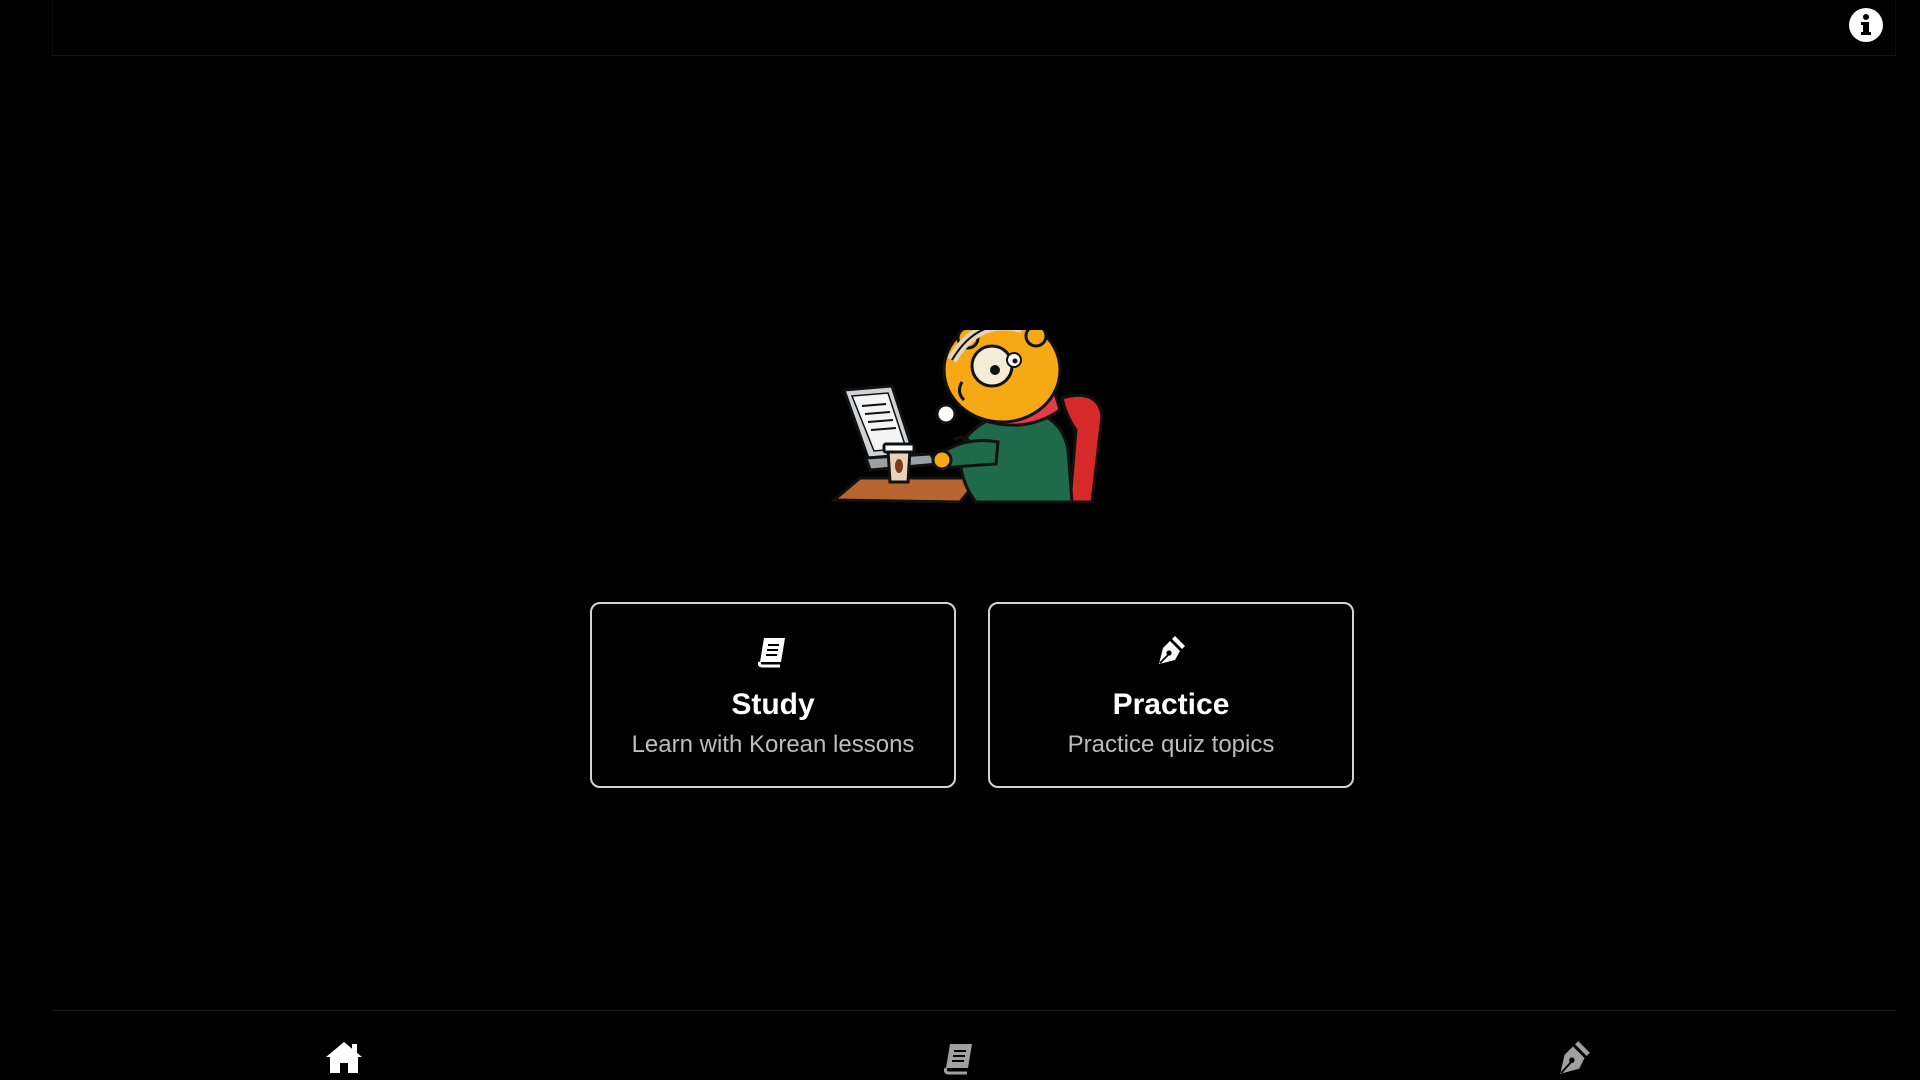 The width and height of the screenshot is (1920, 1080). I want to click on study-card-subtitle: Learn with Korean lessons, so click(773, 744).